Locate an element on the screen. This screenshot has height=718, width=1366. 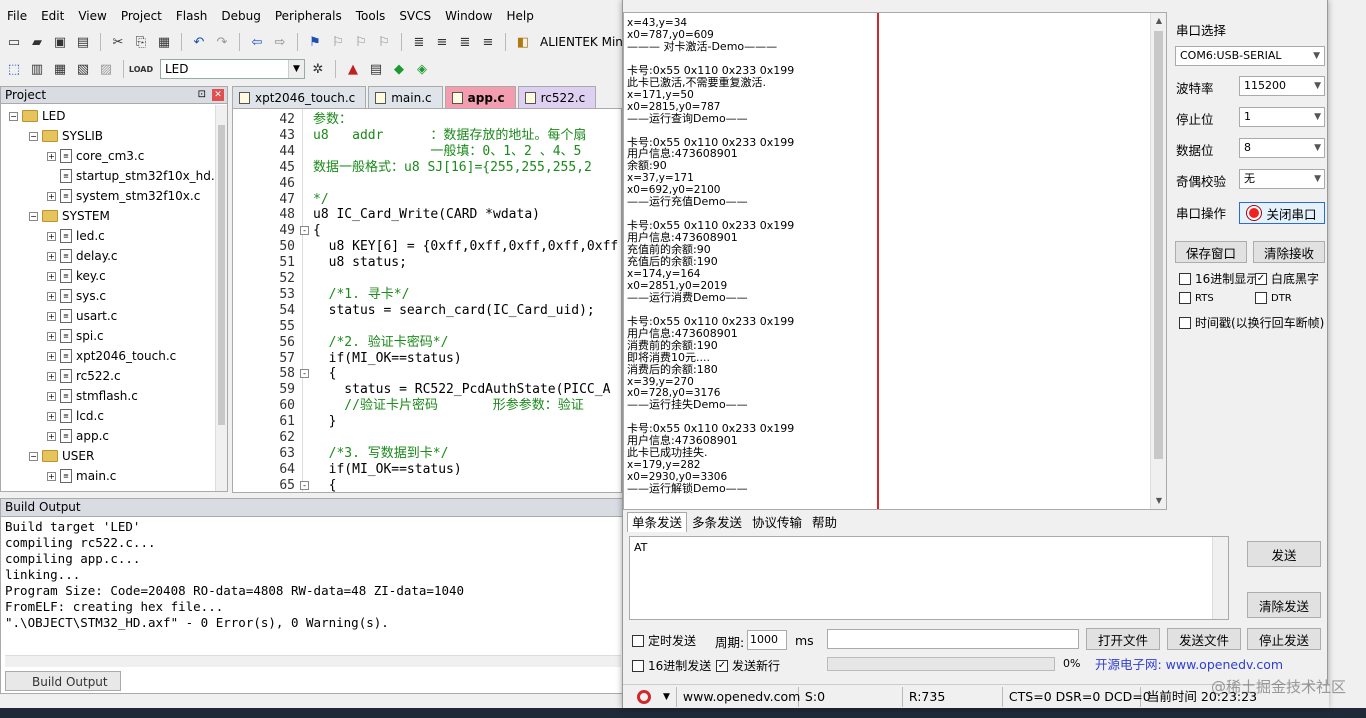
new-file-icon: ▭ is located at coordinates (14, 42).